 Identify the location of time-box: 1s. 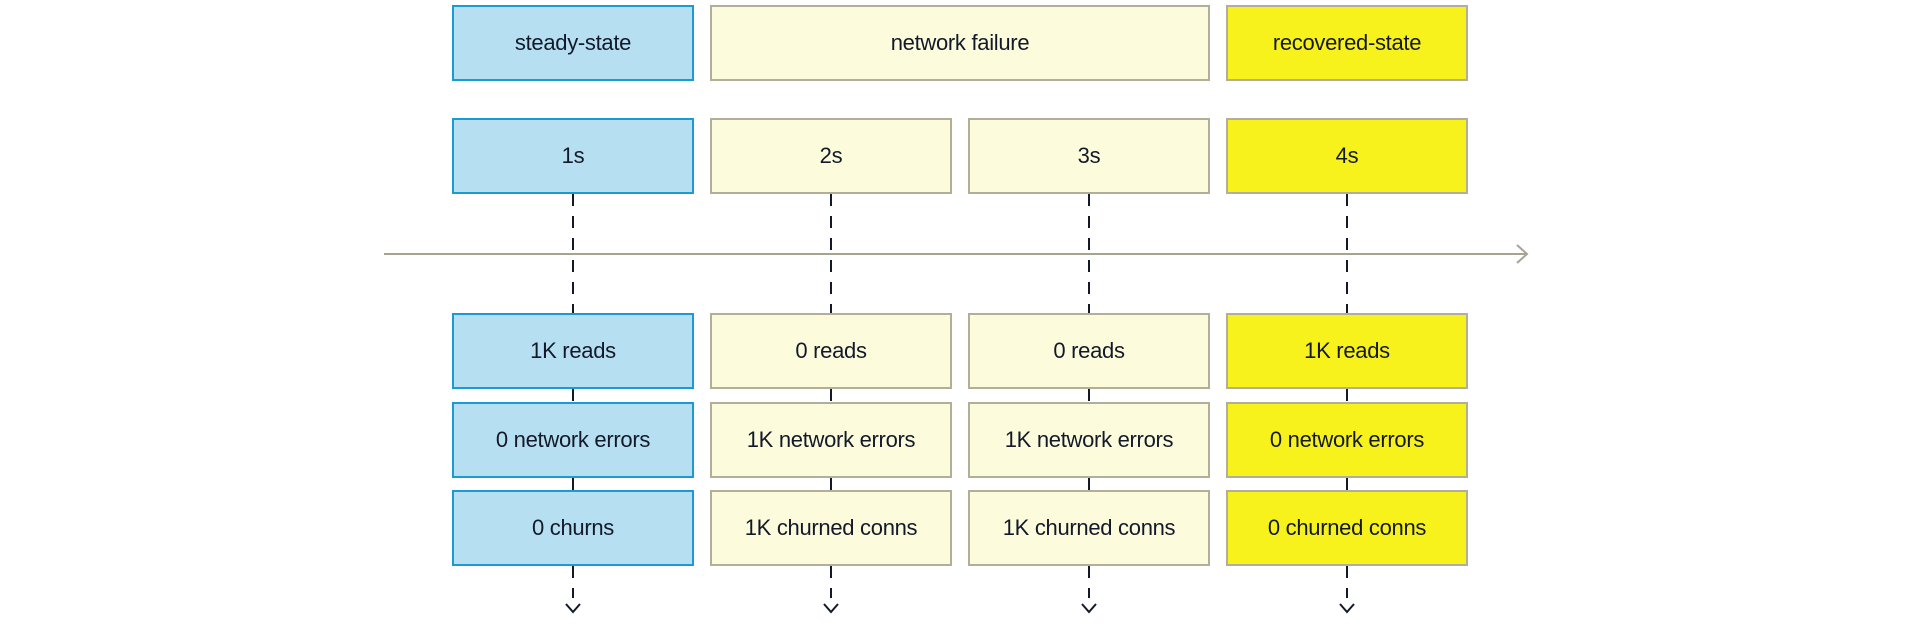
(573, 156).